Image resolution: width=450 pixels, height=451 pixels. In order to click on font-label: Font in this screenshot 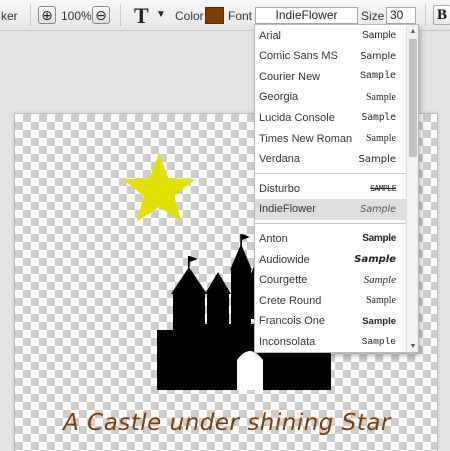, I will do `click(240, 16)`.